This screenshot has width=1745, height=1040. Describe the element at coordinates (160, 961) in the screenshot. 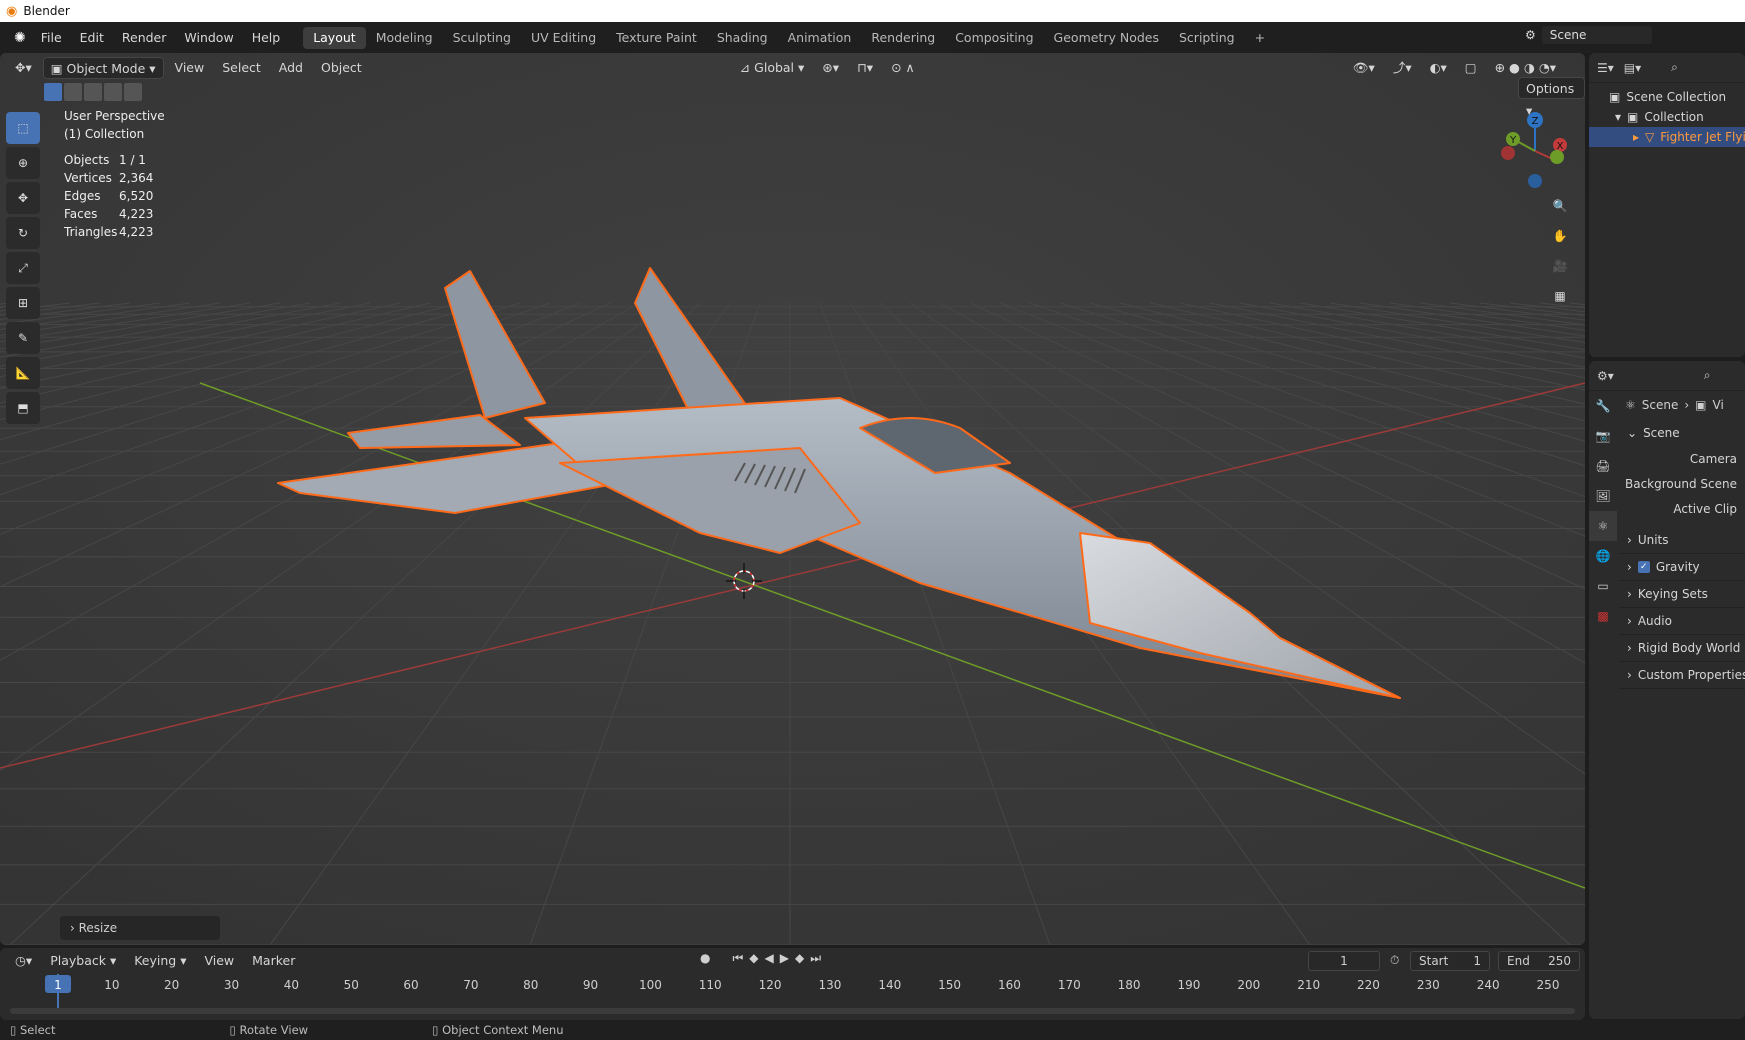

I see `keying-menu: Keying ▾` at that location.